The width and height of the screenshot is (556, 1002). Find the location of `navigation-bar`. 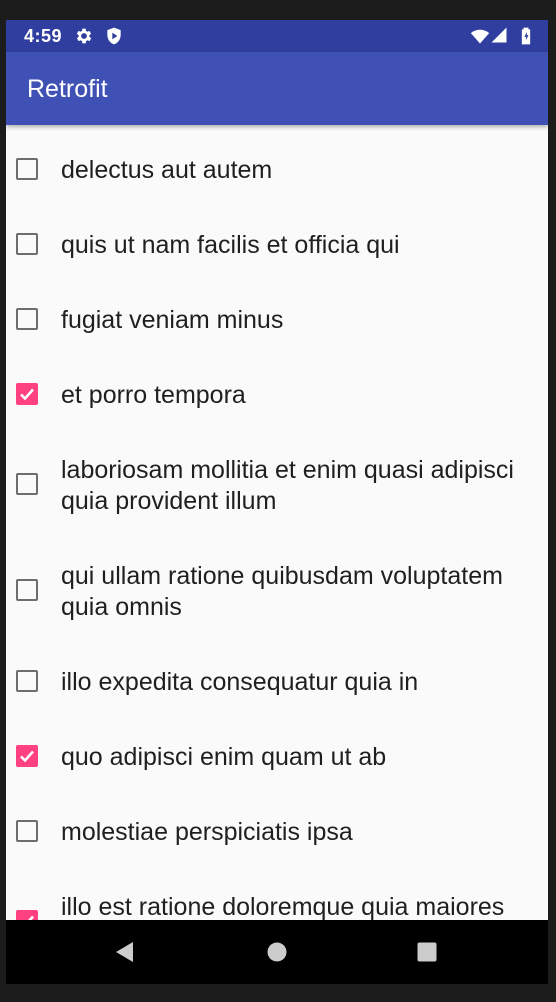

navigation-bar is located at coordinates (277, 952).